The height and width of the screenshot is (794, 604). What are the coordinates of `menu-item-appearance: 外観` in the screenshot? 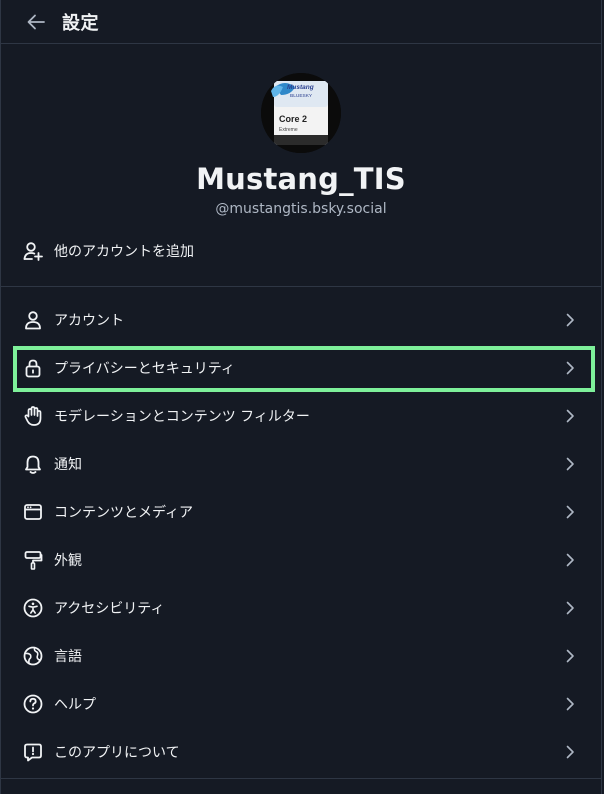 It's located at (301, 560).